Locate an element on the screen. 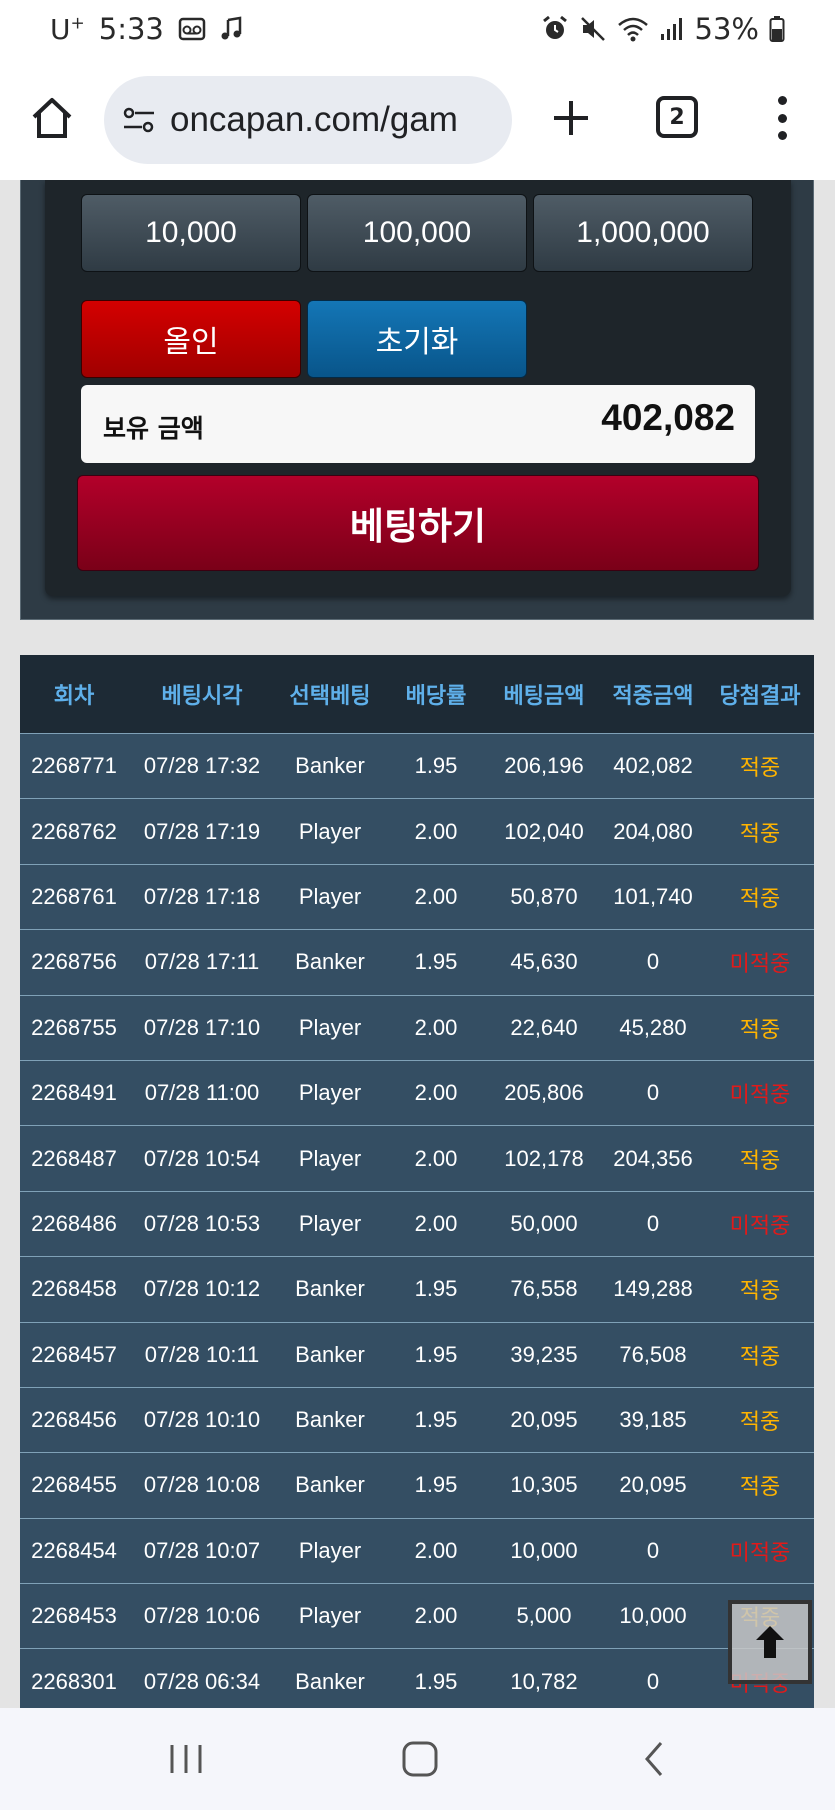 Image resolution: width=835 pixels, height=1810 pixels. plus-icon is located at coordinates (571, 118).